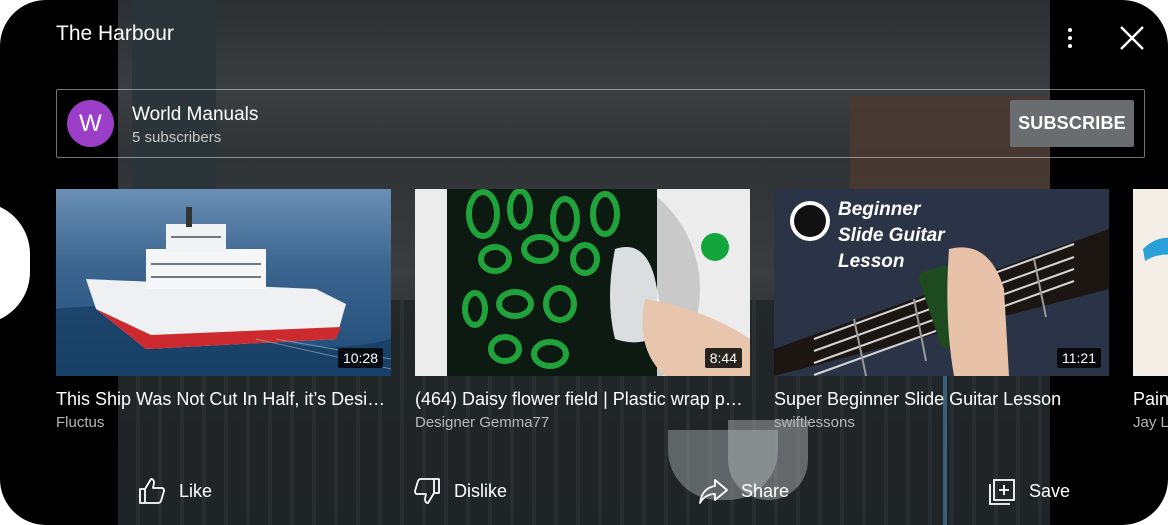  I want to click on video-card-channel: Designer Gemma77, so click(482, 422).